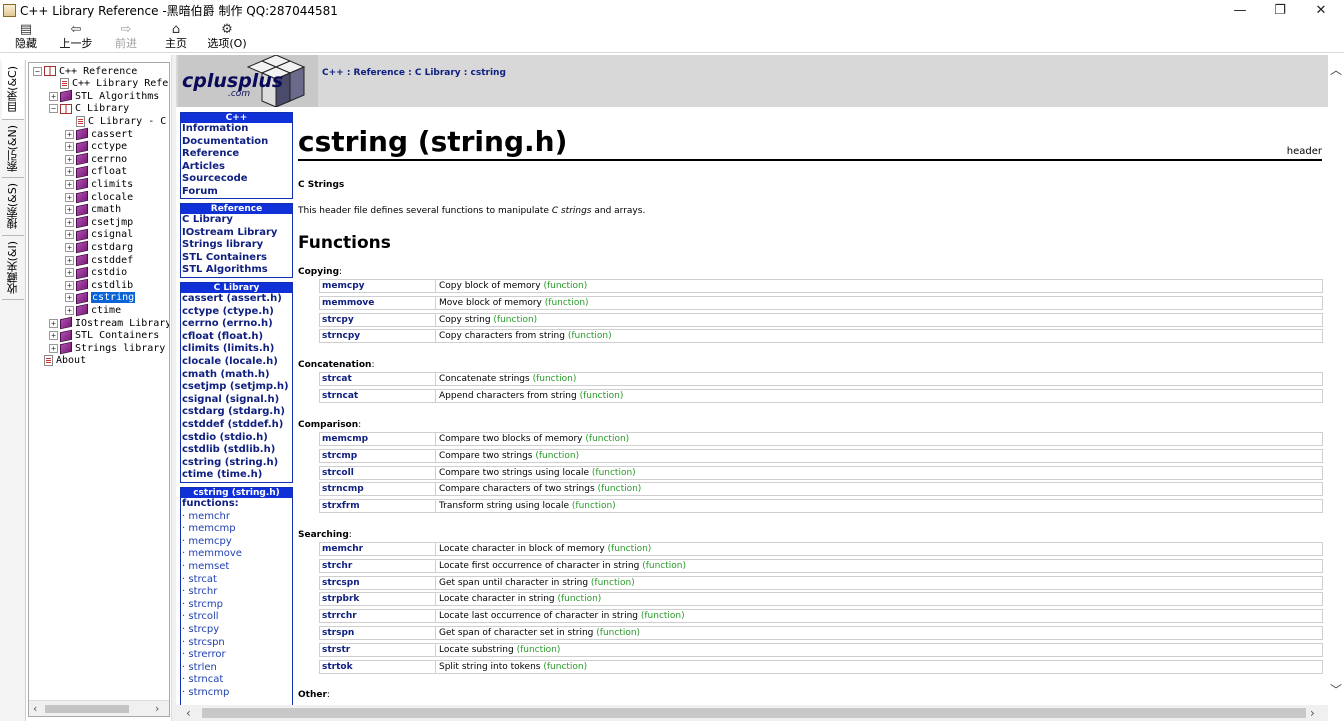  What do you see at coordinates (236, 412) in the screenshot?
I see `nav-link: cstdarg (stdarg.h)` at bounding box center [236, 412].